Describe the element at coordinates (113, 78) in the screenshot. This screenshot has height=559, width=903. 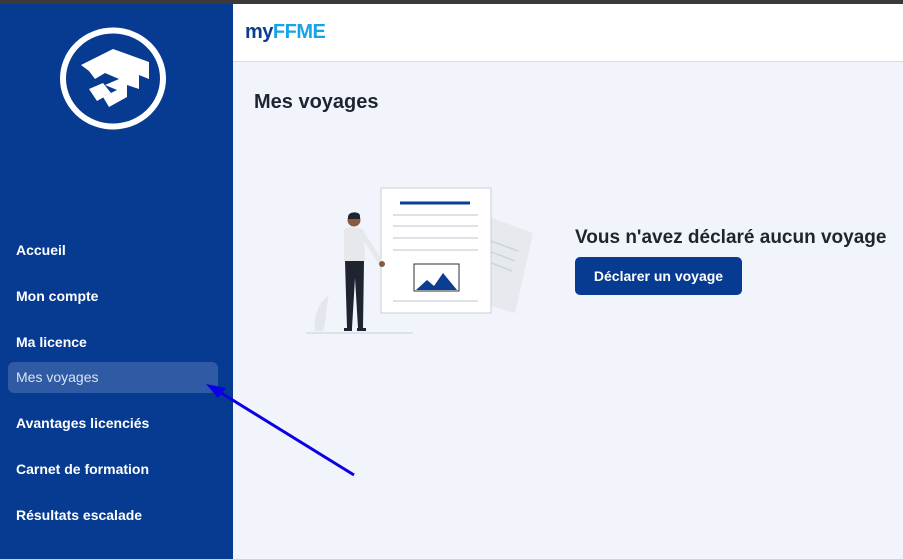
I see `ffme-logo-icon` at that location.